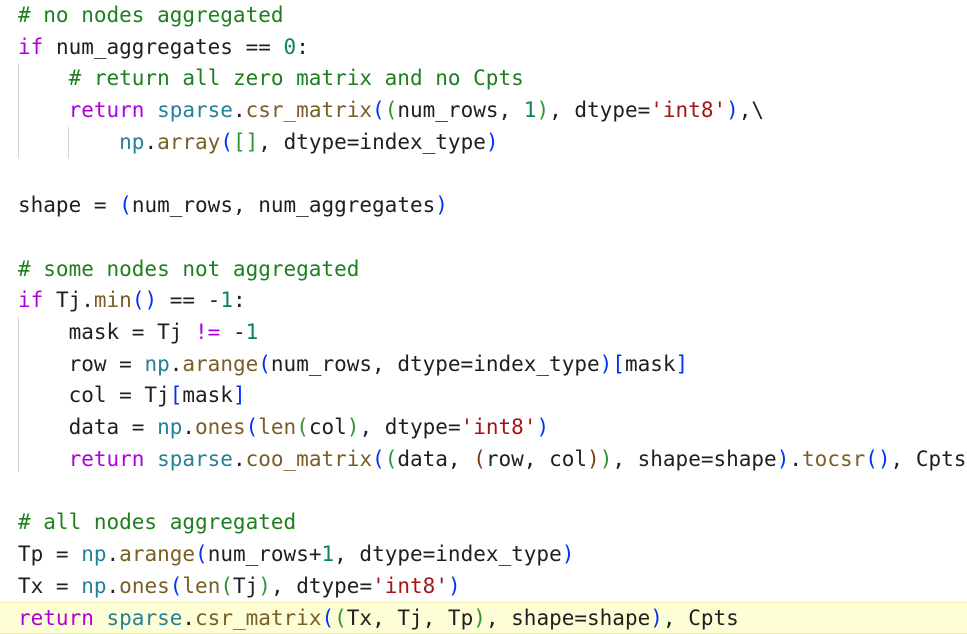  Describe the element at coordinates (107, 332) in the screenshot. I see `code-token: mask = Tj` at that location.